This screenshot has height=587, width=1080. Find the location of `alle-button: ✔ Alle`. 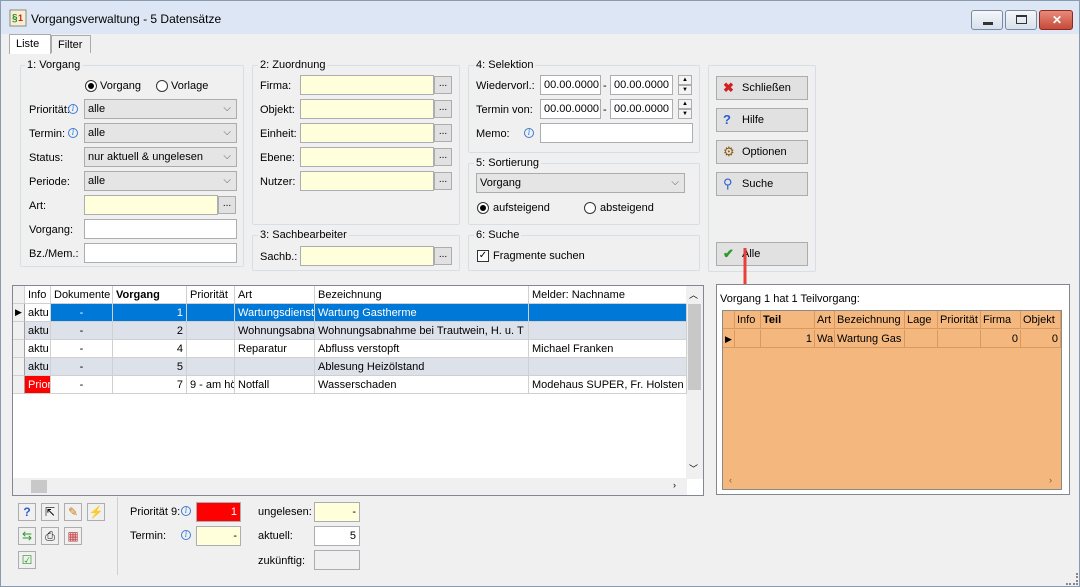

alle-button: ✔ Alle is located at coordinates (762, 254).